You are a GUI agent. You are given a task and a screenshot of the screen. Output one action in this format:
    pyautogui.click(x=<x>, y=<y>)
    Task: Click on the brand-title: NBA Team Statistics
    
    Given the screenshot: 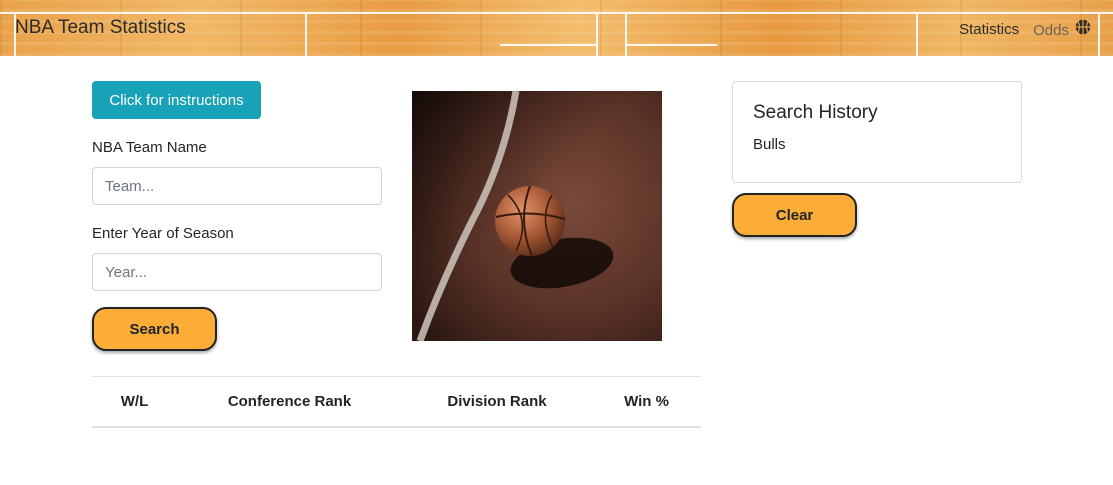 What is the action you would take?
    pyautogui.click(x=100, y=28)
    